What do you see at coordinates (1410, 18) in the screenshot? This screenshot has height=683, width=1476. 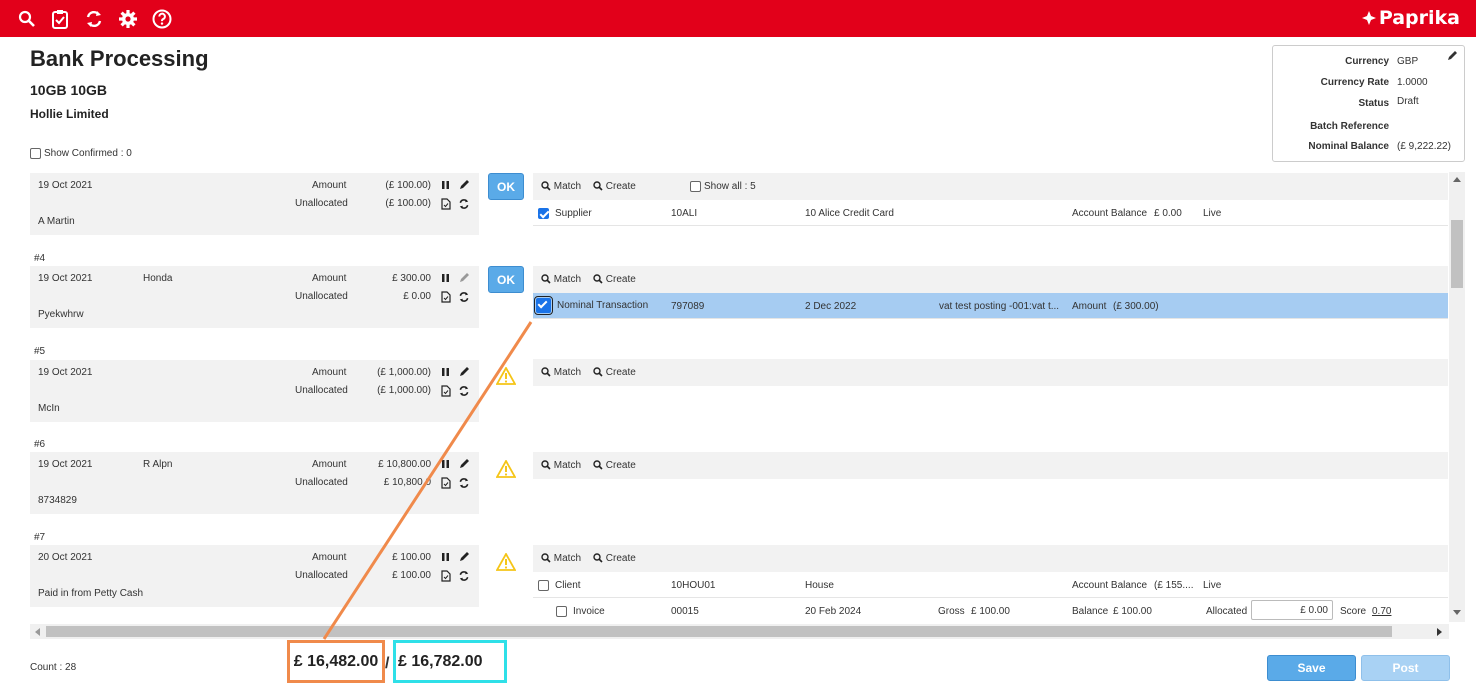 I see `paprika-logo: Paprika` at bounding box center [1410, 18].